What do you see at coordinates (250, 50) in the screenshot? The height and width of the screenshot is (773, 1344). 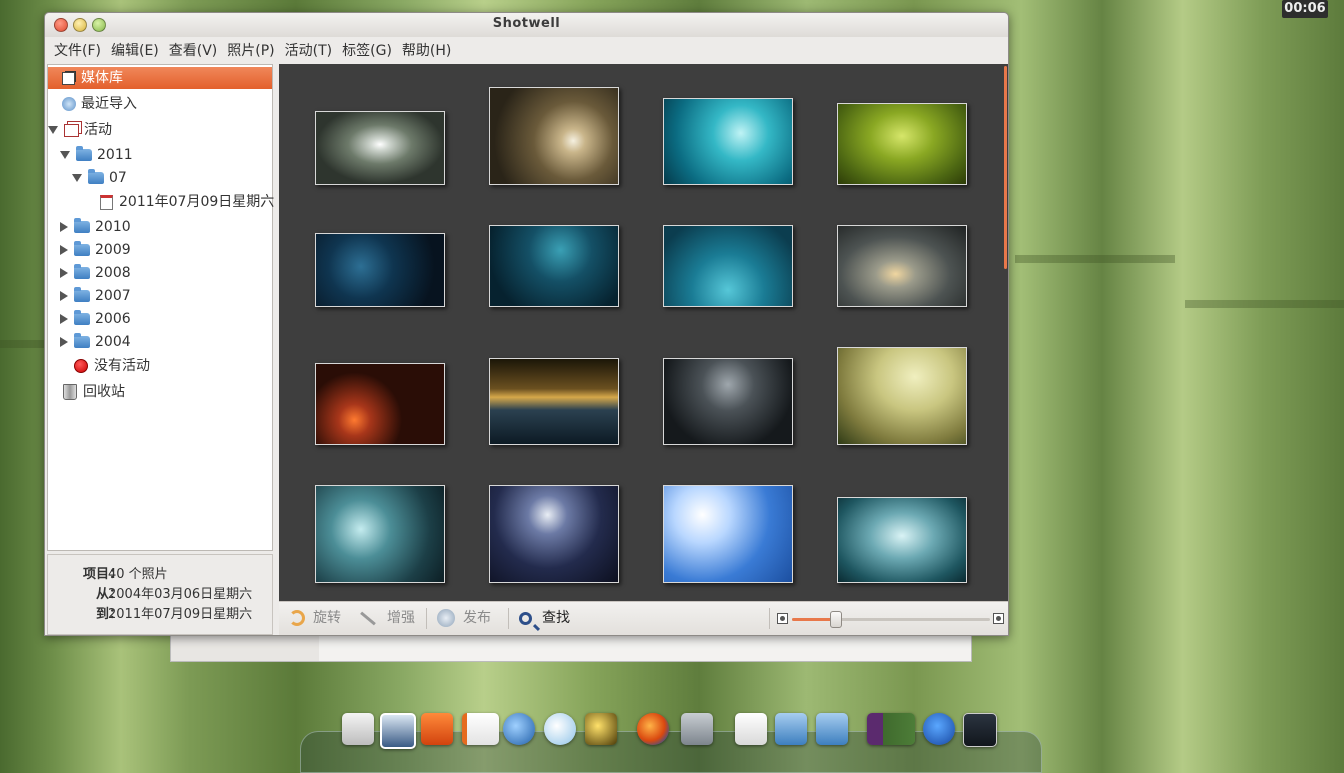 I see `menu-photos: 照片(P)` at bounding box center [250, 50].